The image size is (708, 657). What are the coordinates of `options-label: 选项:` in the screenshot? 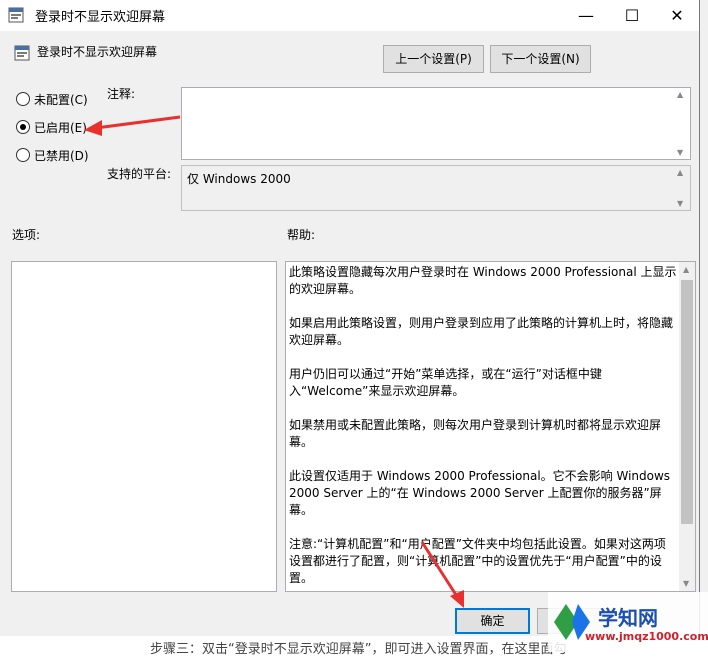 It's located at (26, 235).